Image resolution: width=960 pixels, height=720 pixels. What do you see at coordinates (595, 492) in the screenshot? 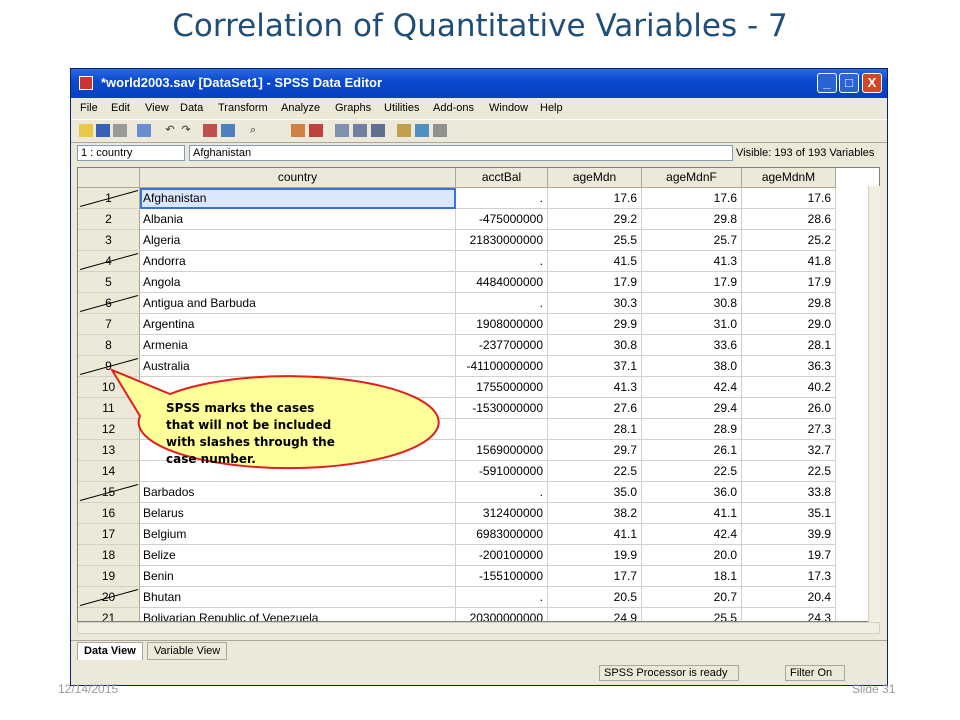
I see `cell-ageMdn: 35.0` at bounding box center [595, 492].